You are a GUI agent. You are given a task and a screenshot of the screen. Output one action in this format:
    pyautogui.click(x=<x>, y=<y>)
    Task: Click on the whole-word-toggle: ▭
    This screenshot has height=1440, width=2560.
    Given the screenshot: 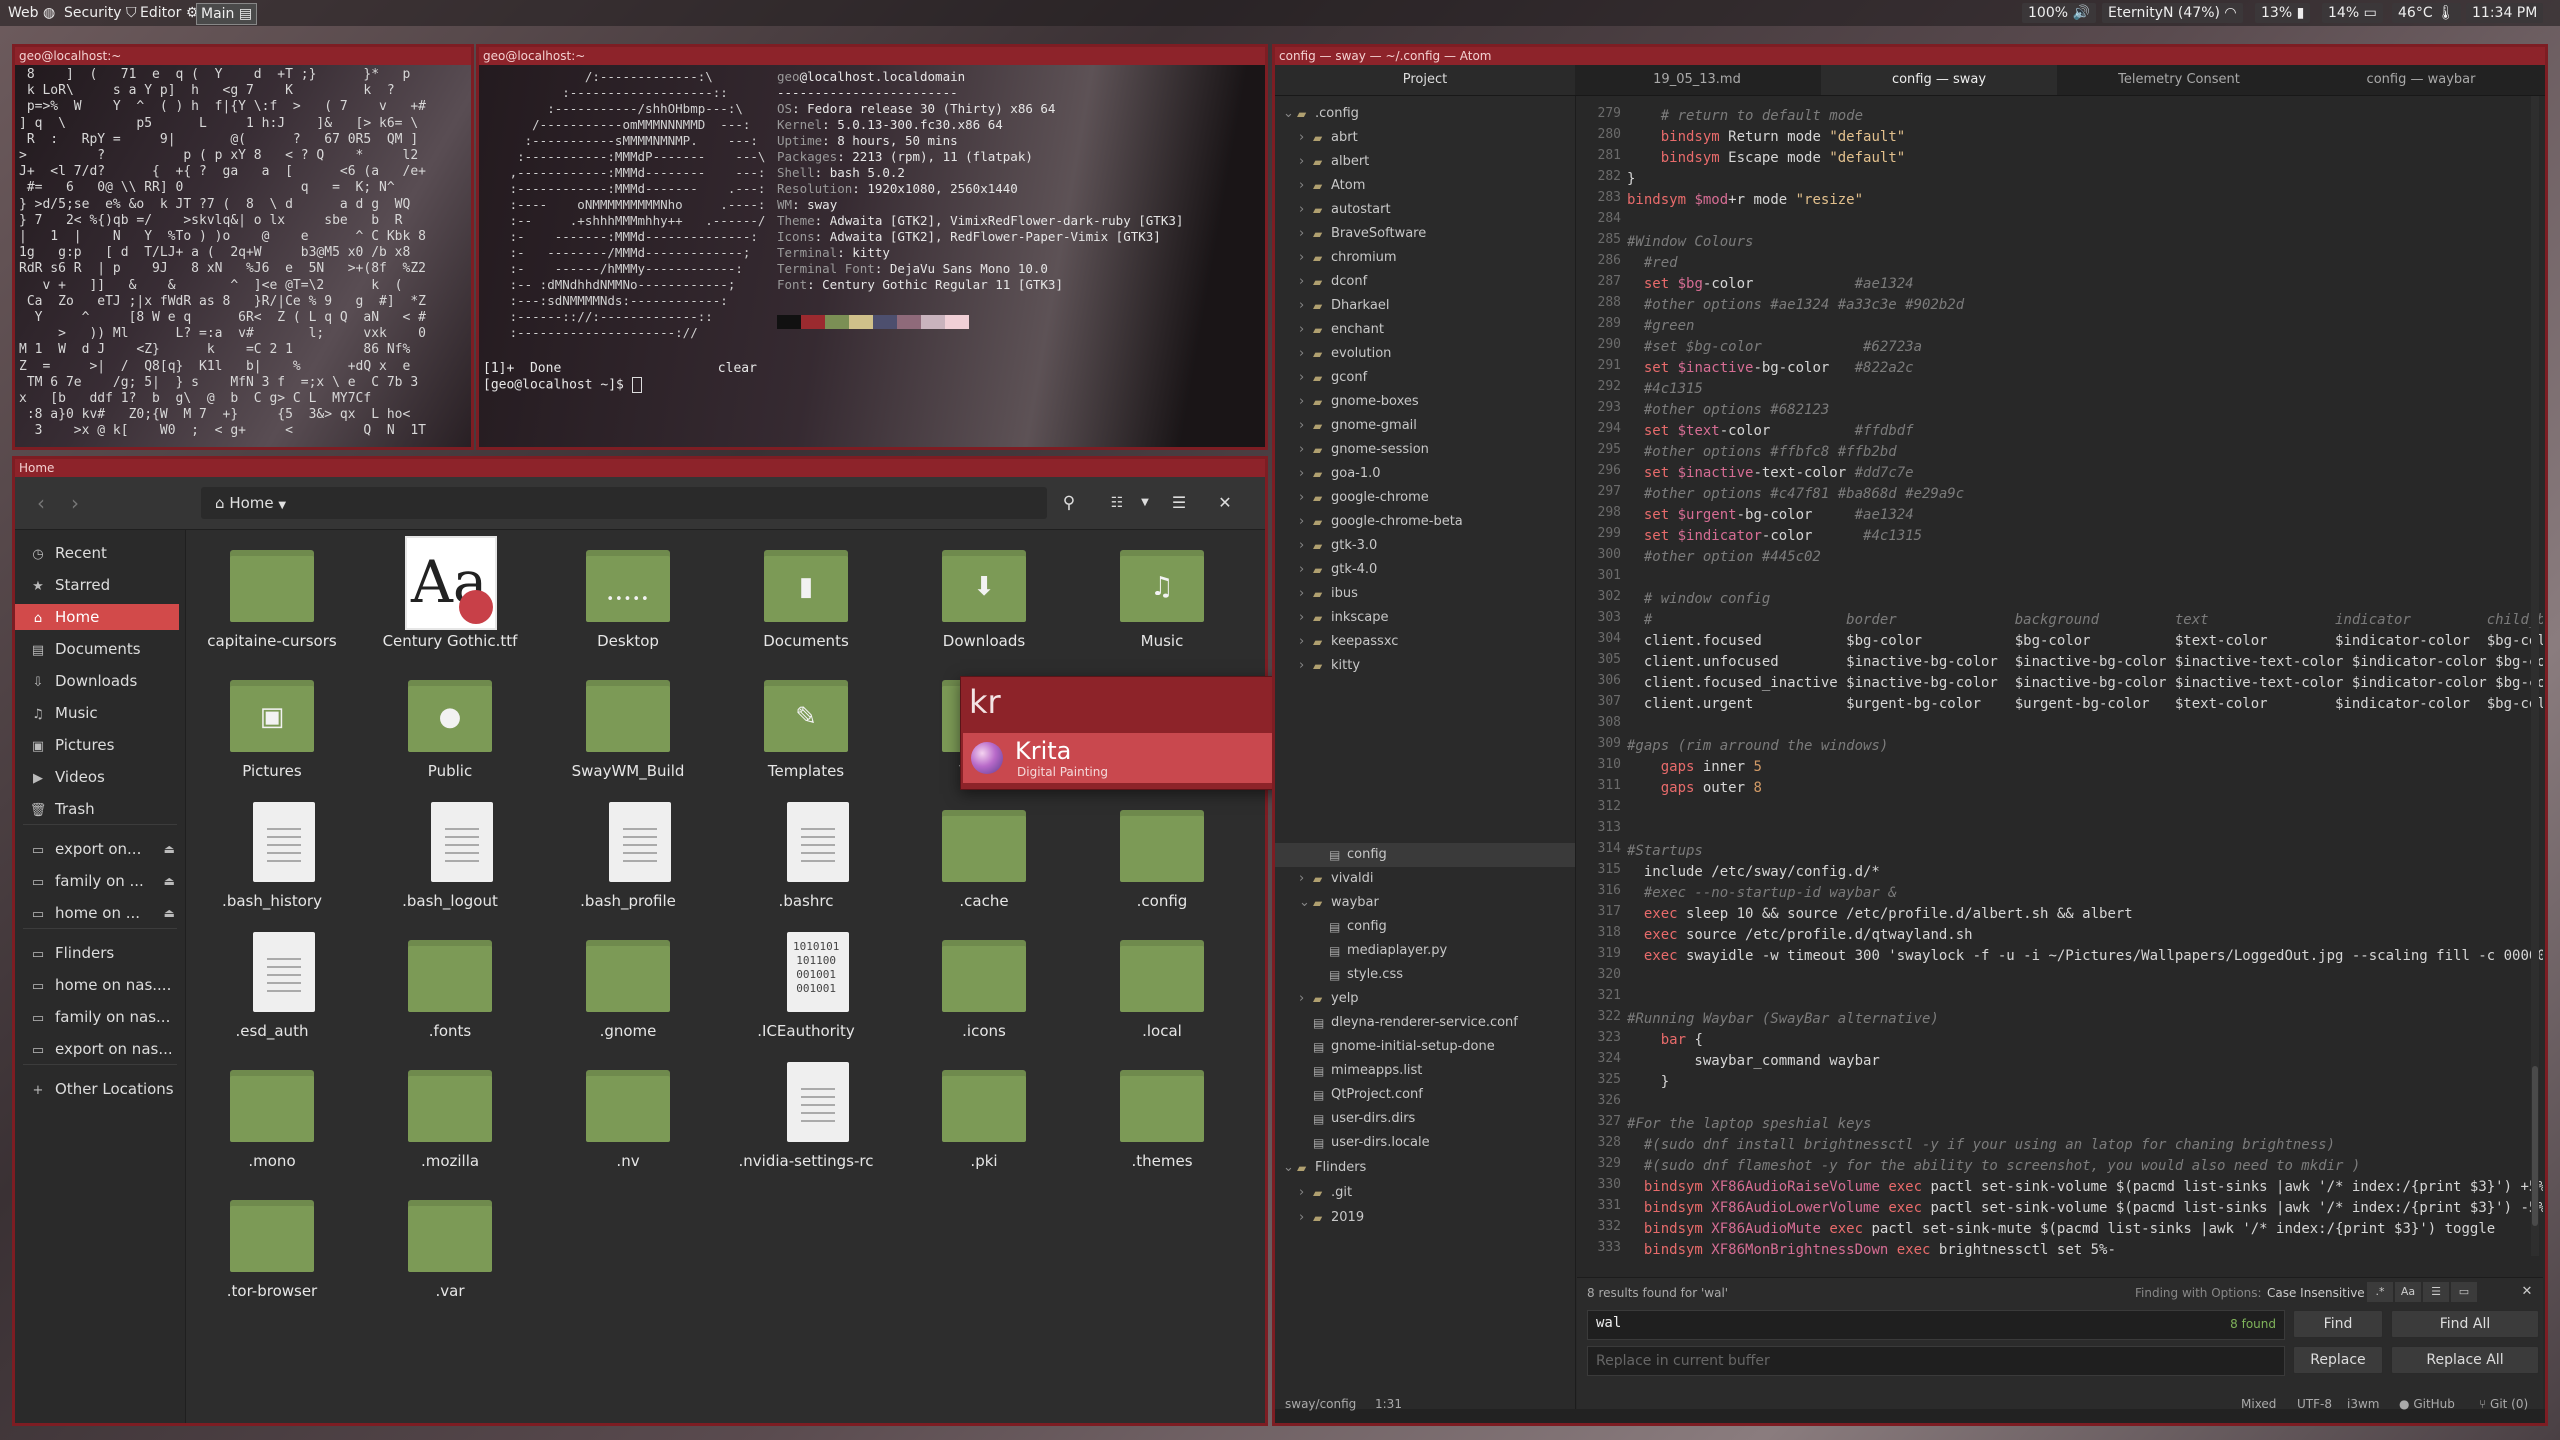 What is the action you would take?
    pyautogui.click(x=2464, y=1292)
    